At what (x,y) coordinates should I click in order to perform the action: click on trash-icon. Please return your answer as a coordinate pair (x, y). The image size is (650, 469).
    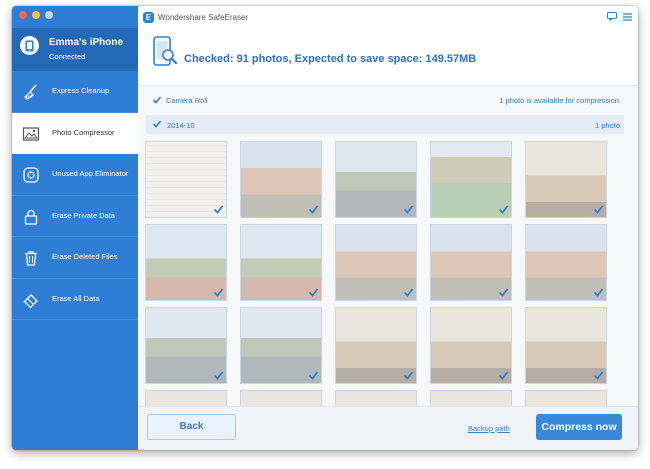
    Looking at the image, I should click on (31, 258).